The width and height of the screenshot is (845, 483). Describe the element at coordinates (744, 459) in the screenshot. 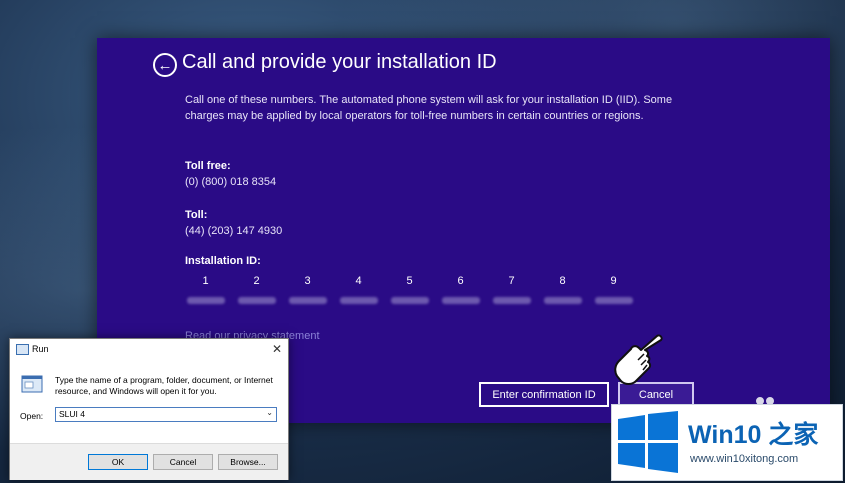

I see `watermark-url: www.win10xitong.com` at that location.